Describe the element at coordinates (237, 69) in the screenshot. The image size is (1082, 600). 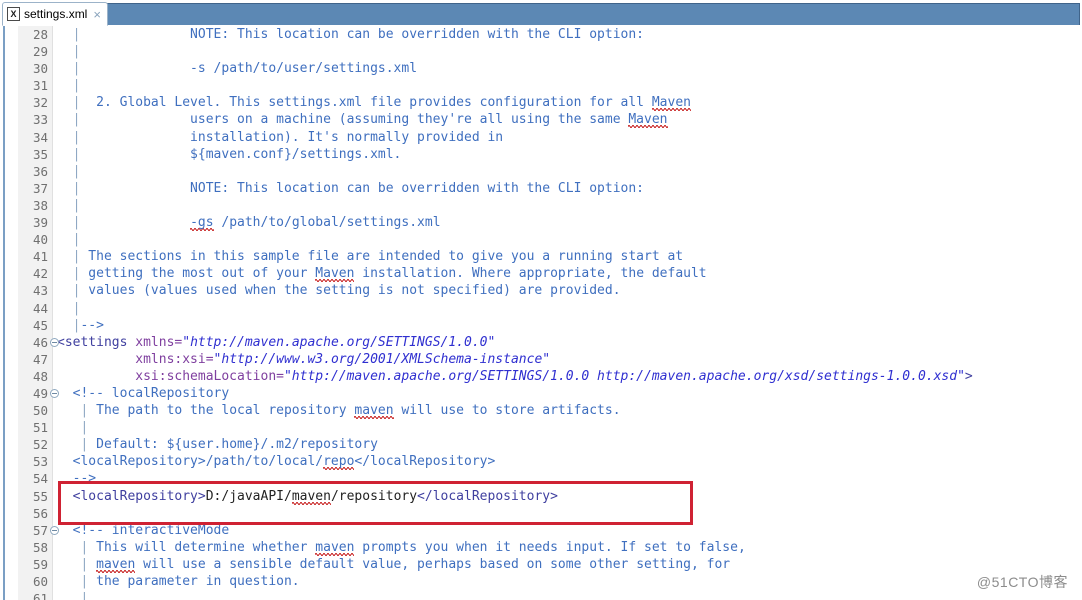
I see `line-content: | -s /path/to/user/settings.xml` at that location.